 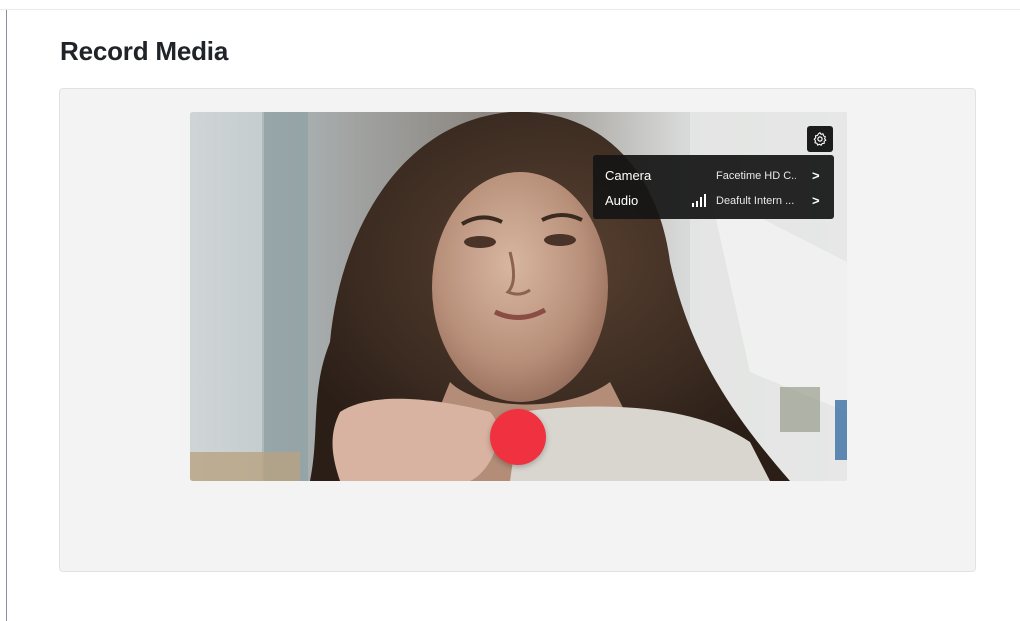 I want to click on left-divider, so click(x=6, y=315).